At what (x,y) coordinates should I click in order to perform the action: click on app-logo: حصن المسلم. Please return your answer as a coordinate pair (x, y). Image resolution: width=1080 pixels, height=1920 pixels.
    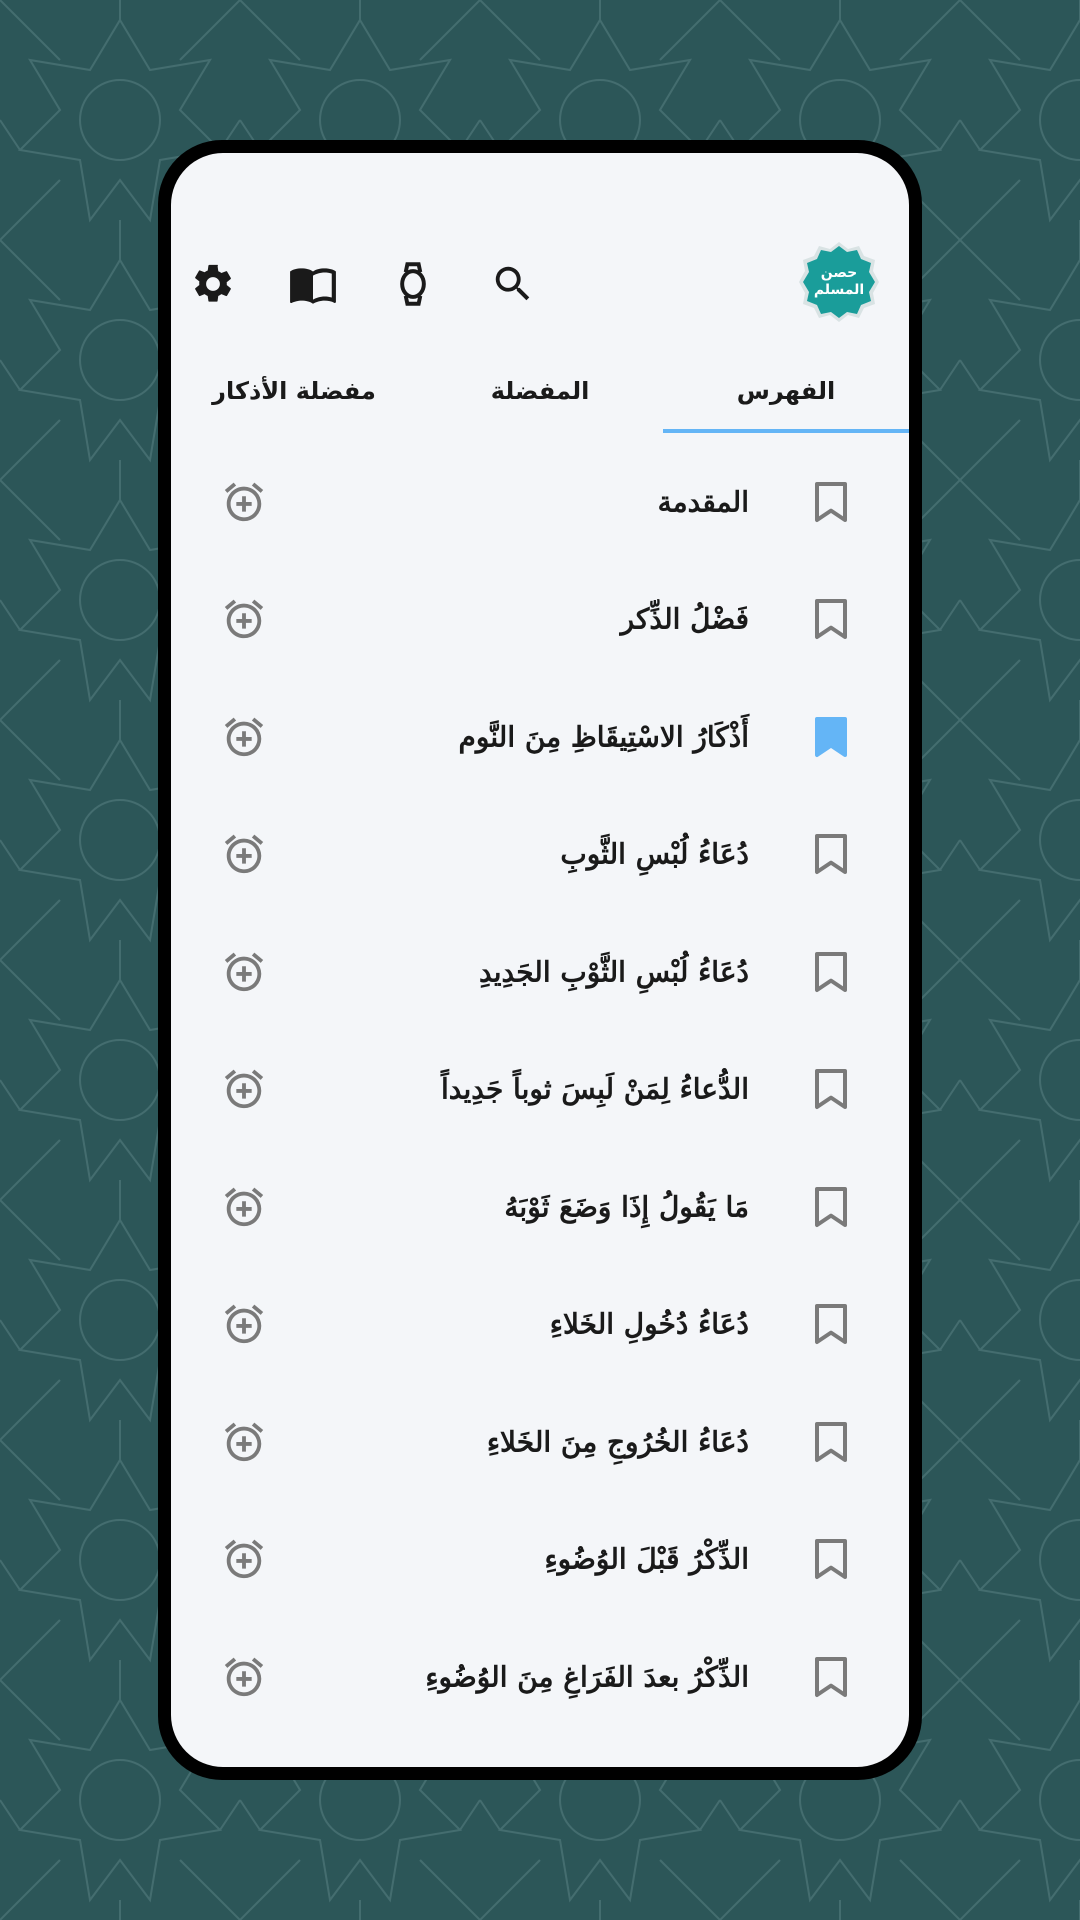
    Looking at the image, I should click on (839, 282).